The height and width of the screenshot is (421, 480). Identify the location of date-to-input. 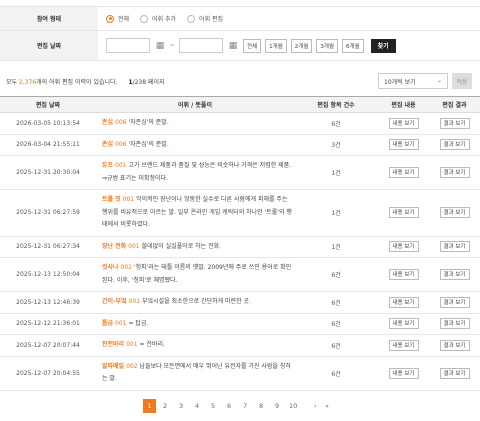
(201, 45).